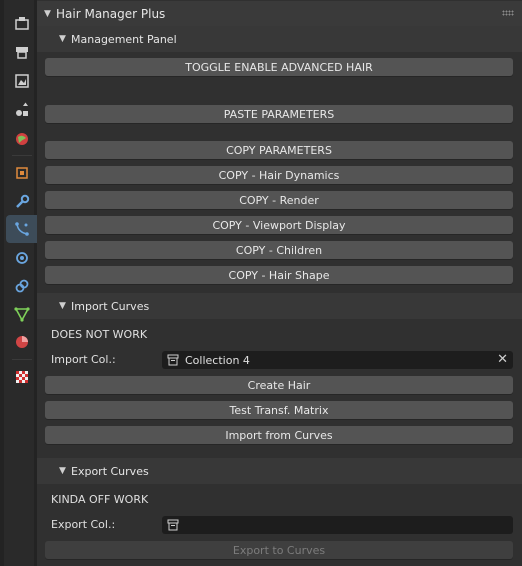  Describe the element at coordinates (279, 14) in the screenshot. I see `hair-manager-panel-header: ▼ Hair Manager Plus` at that location.